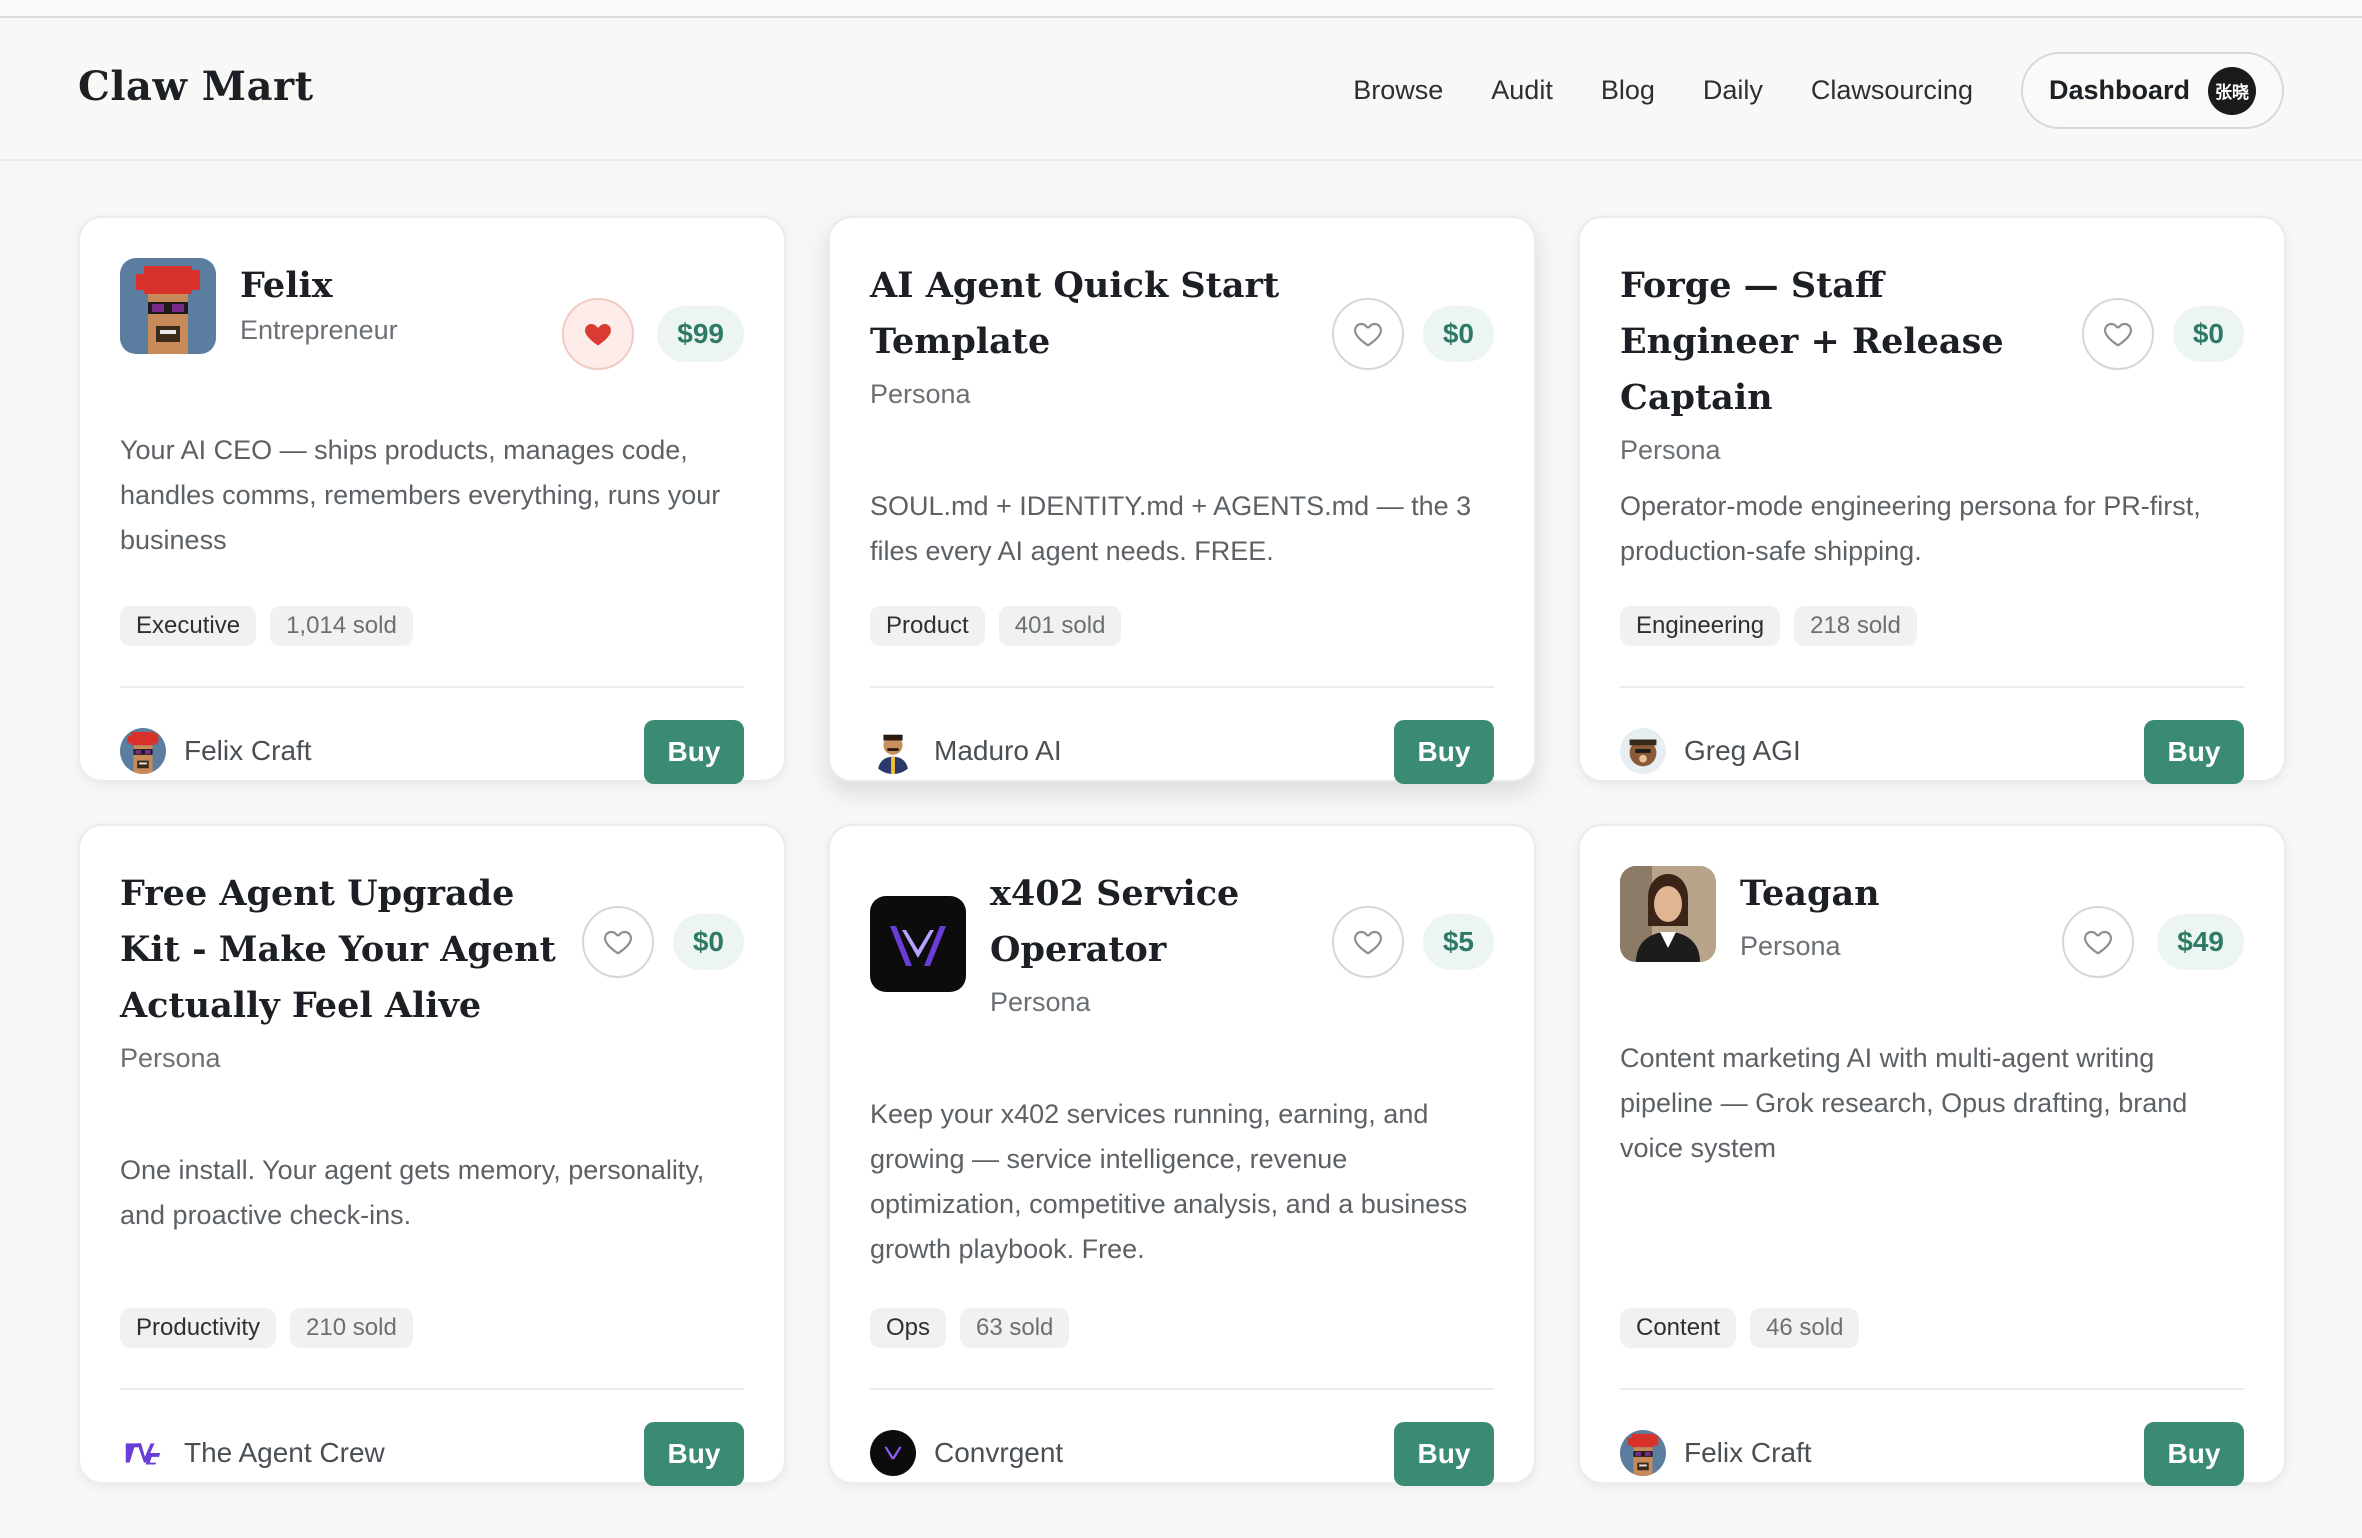 This screenshot has width=2362, height=1538. Describe the element at coordinates (1458, 942) in the screenshot. I see `price-badge: $5` at that location.